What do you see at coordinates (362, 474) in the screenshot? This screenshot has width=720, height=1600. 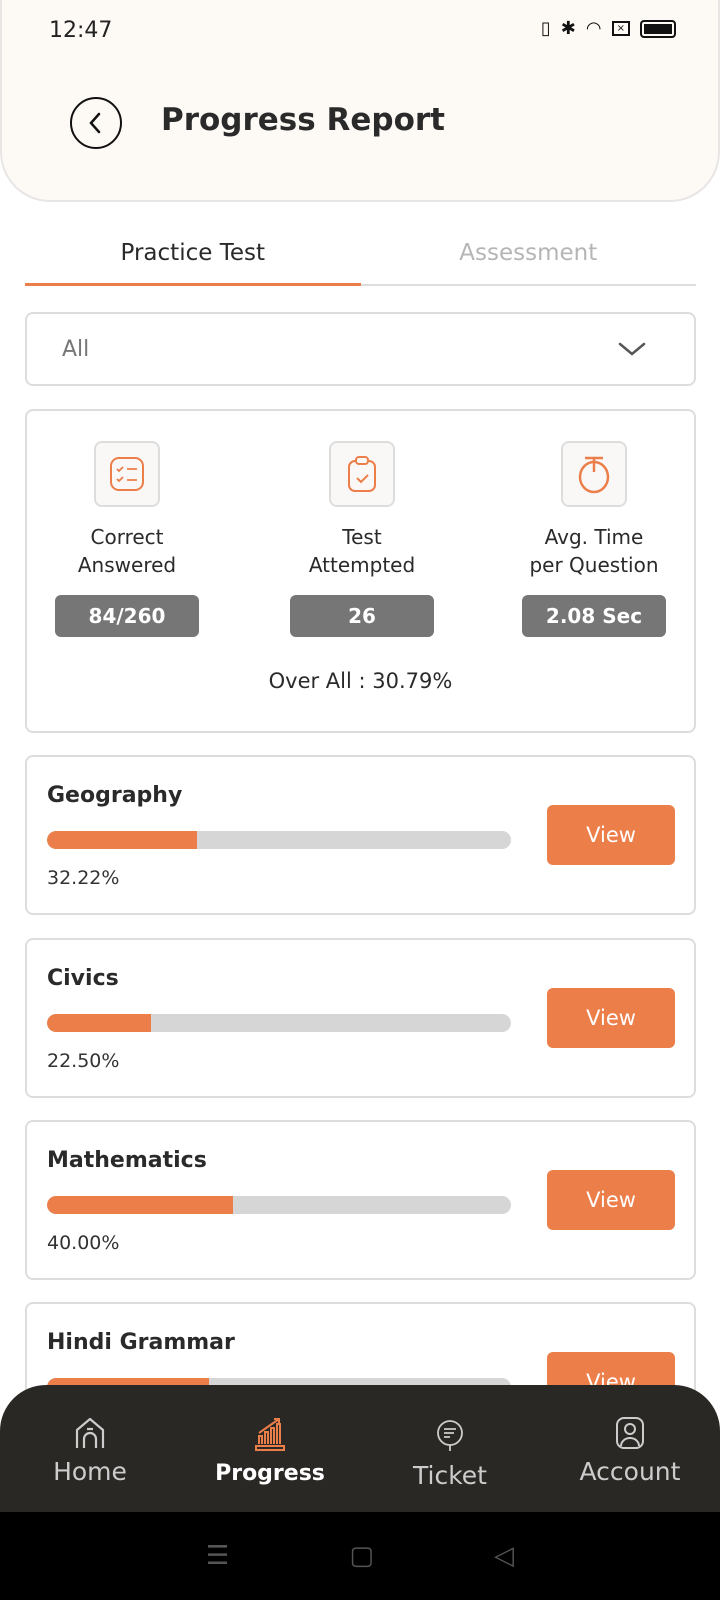 I see `clipboard-check-icon` at bounding box center [362, 474].